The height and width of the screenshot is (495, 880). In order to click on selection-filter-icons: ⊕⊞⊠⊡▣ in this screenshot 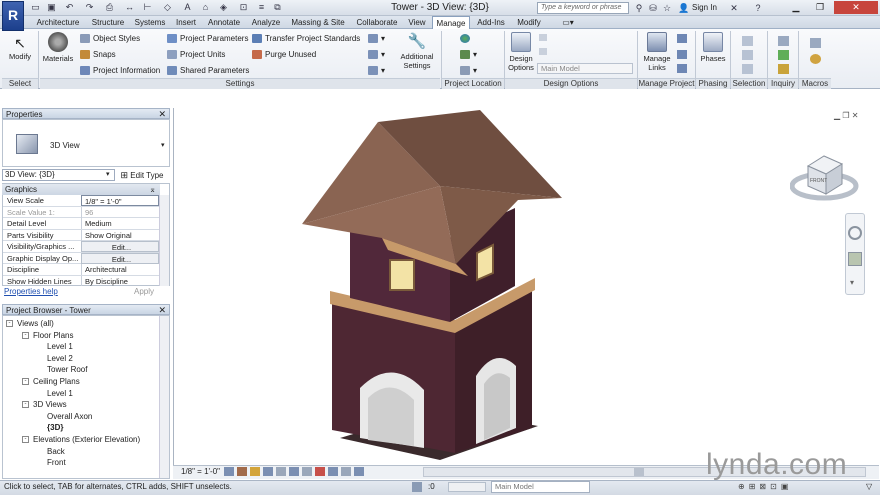, I will do `click(765, 486)`.